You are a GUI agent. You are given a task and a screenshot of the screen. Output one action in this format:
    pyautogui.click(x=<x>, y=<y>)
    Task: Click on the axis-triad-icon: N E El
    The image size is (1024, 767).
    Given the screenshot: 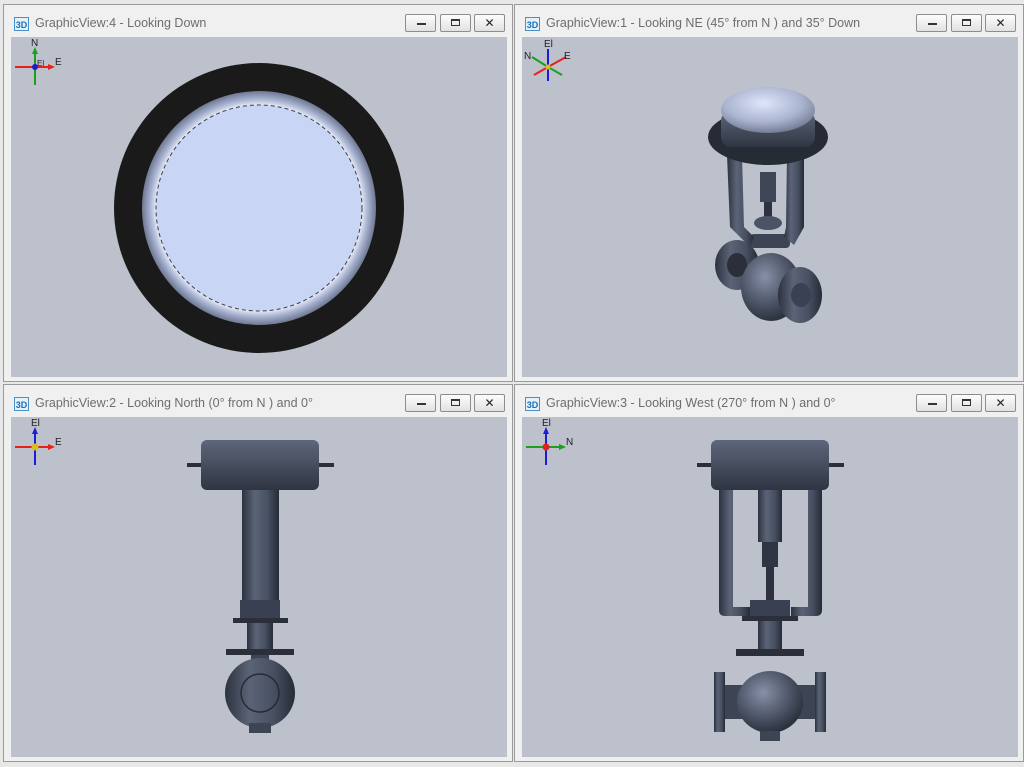 What is the action you would take?
    pyautogui.click(x=38, y=61)
    